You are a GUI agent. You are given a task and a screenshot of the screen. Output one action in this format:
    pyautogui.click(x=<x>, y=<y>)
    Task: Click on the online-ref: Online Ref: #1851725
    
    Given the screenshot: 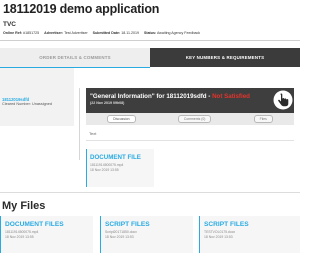 What is the action you would take?
    pyautogui.click(x=23, y=35)
    